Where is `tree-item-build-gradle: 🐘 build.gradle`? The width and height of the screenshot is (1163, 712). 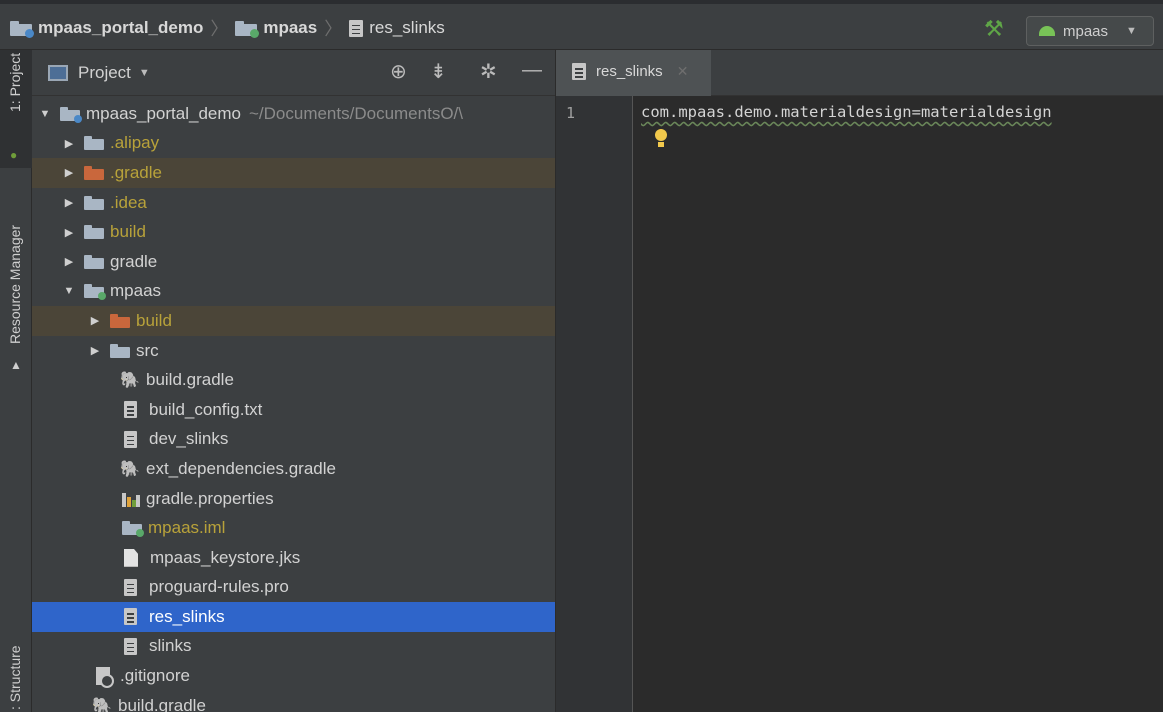
tree-item-build-gradle: 🐘 build.gradle is located at coordinates (293, 380).